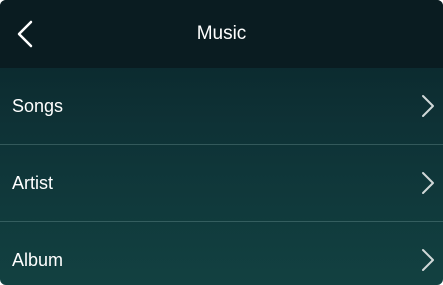 The height and width of the screenshot is (285, 443). I want to click on chevron-left-icon, so click(25, 34).